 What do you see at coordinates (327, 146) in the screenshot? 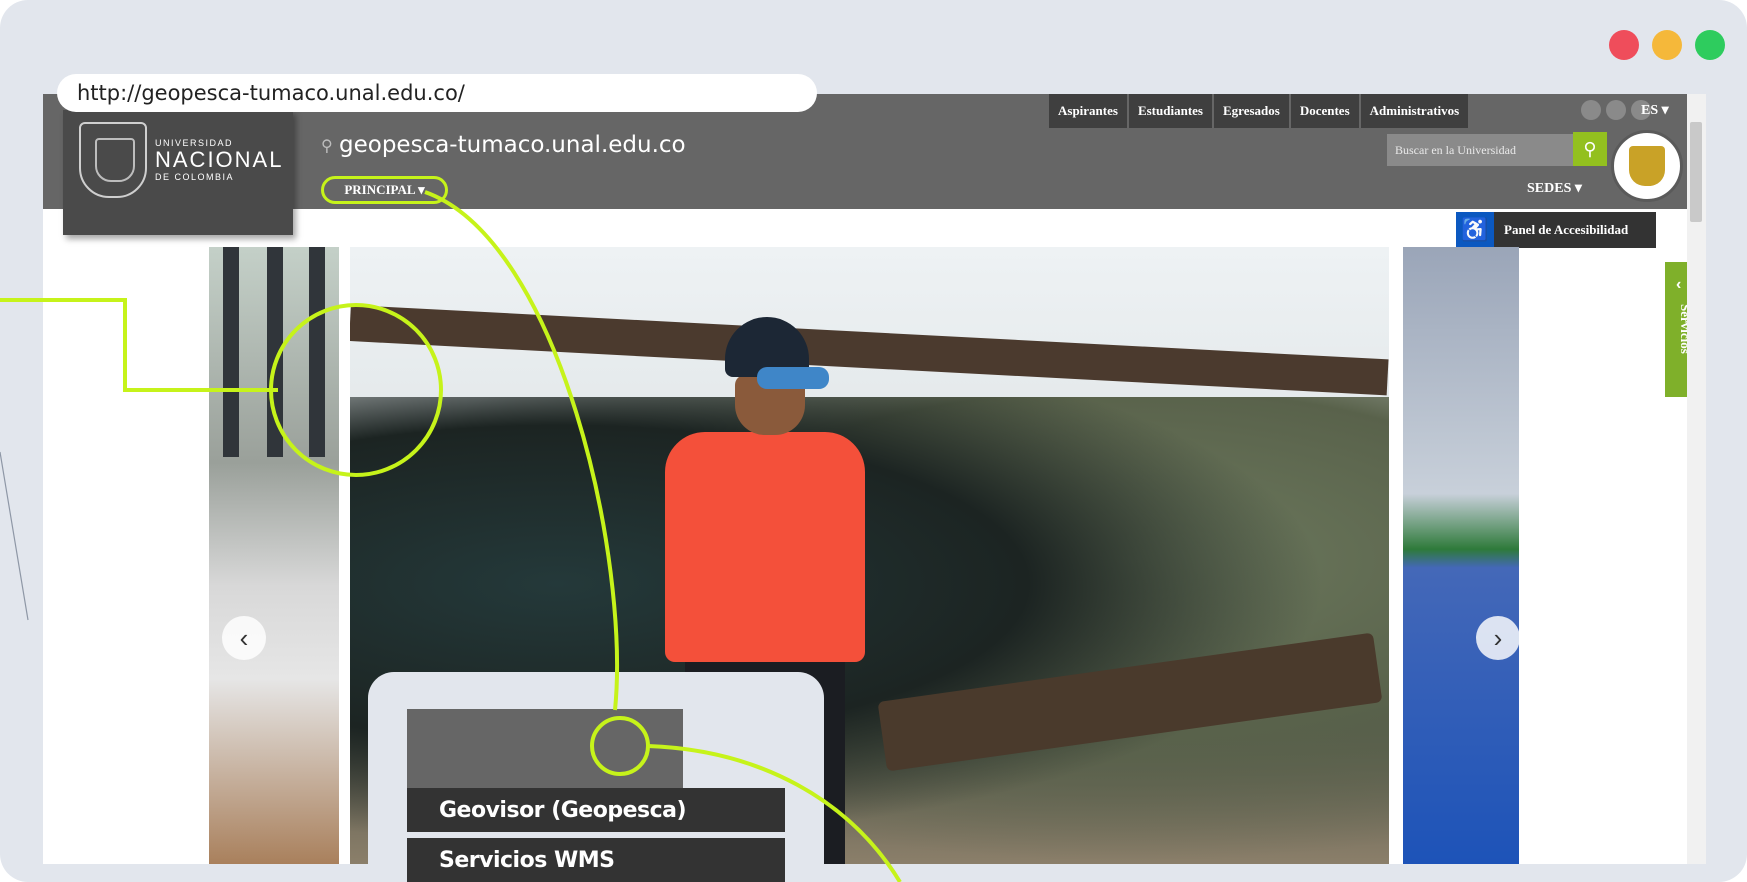
I see `location-pin-icon: ⚲` at bounding box center [327, 146].